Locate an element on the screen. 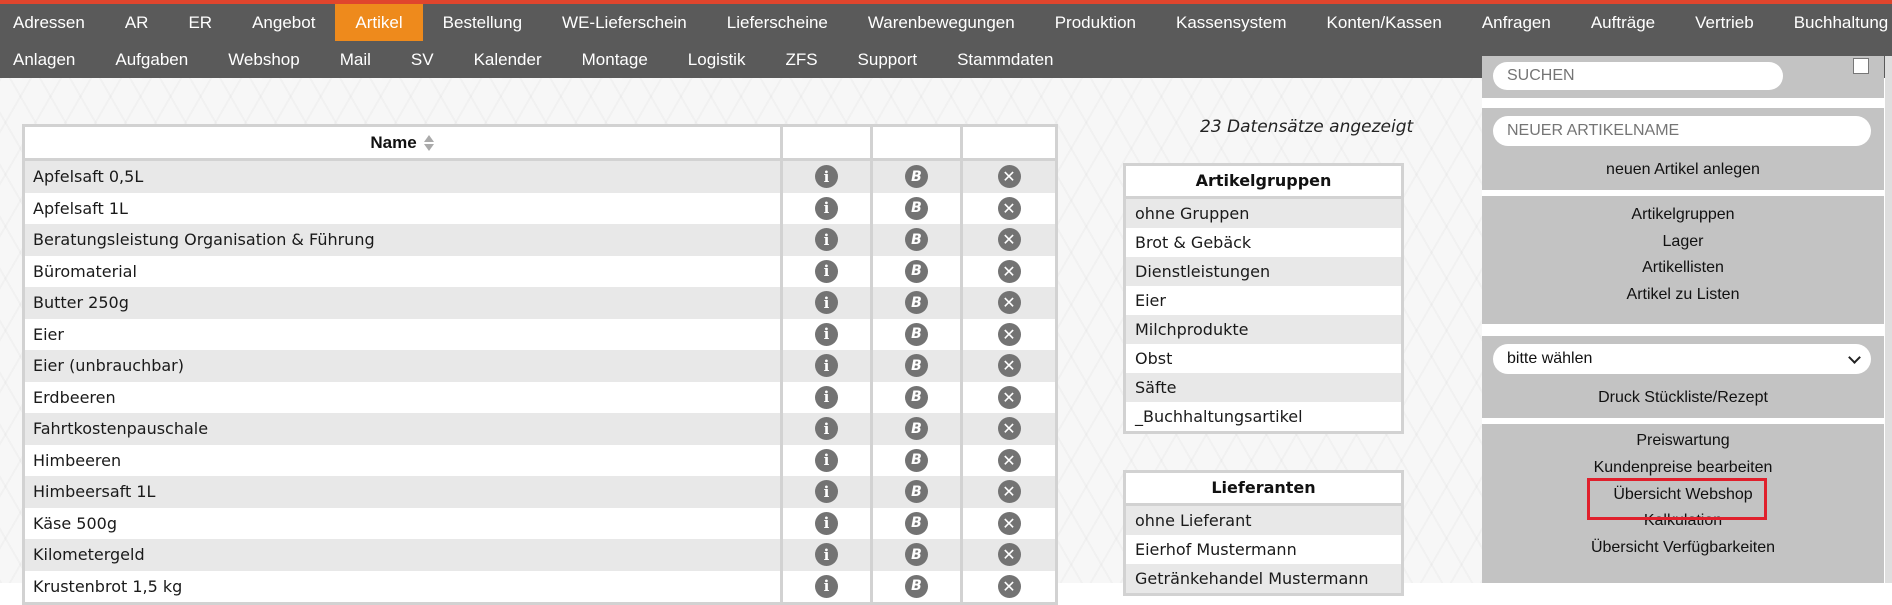 Image resolution: width=1892 pixels, height=605 pixels. article-name: Himbeersaft 1L is located at coordinates (404, 492).